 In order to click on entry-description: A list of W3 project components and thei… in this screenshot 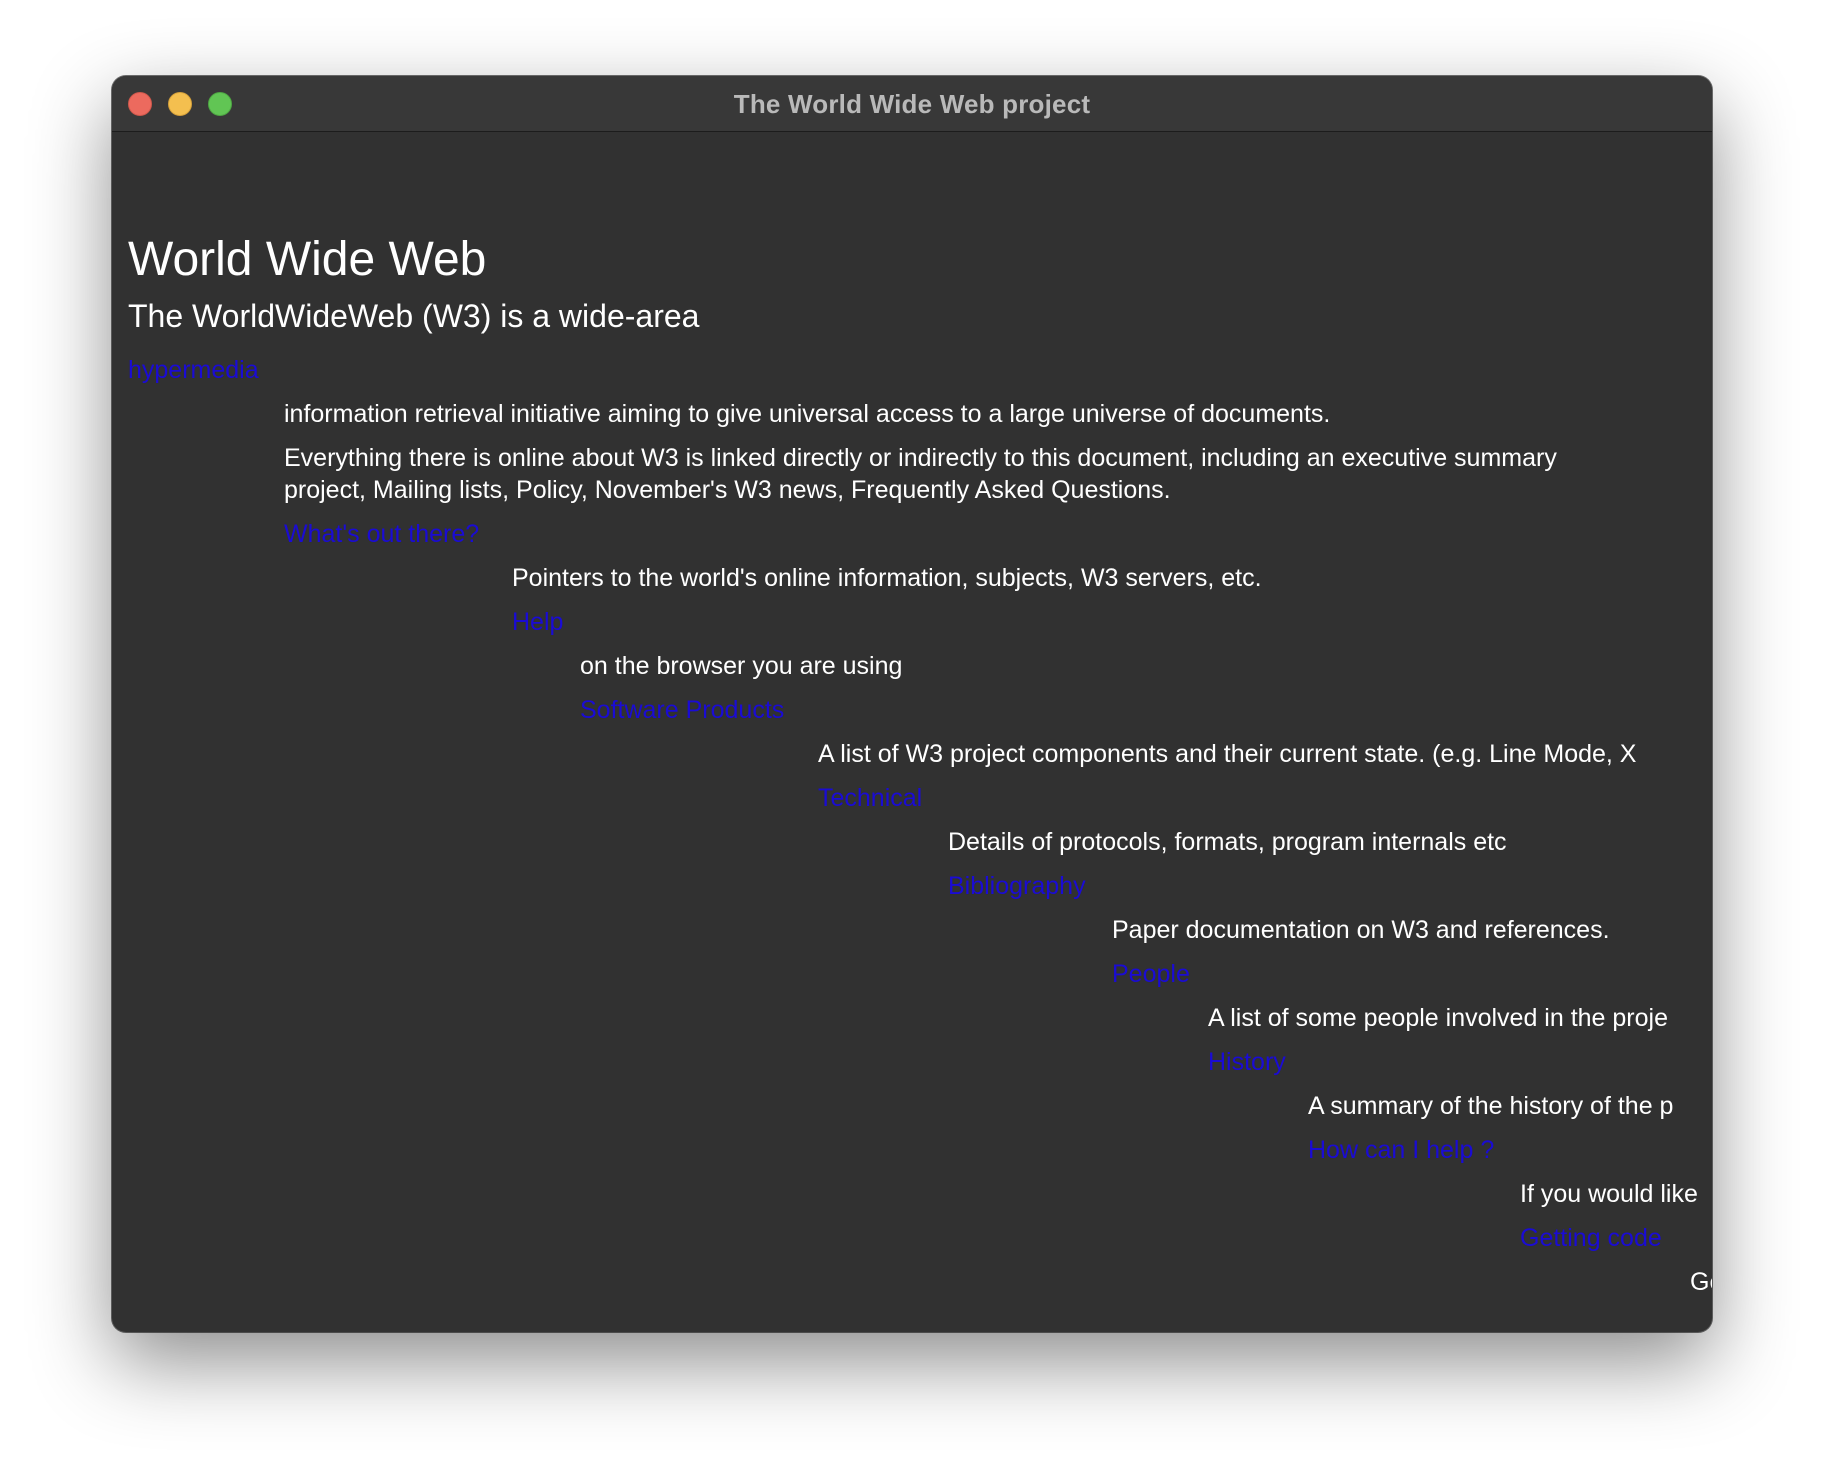, I will do `click(1227, 754)`.